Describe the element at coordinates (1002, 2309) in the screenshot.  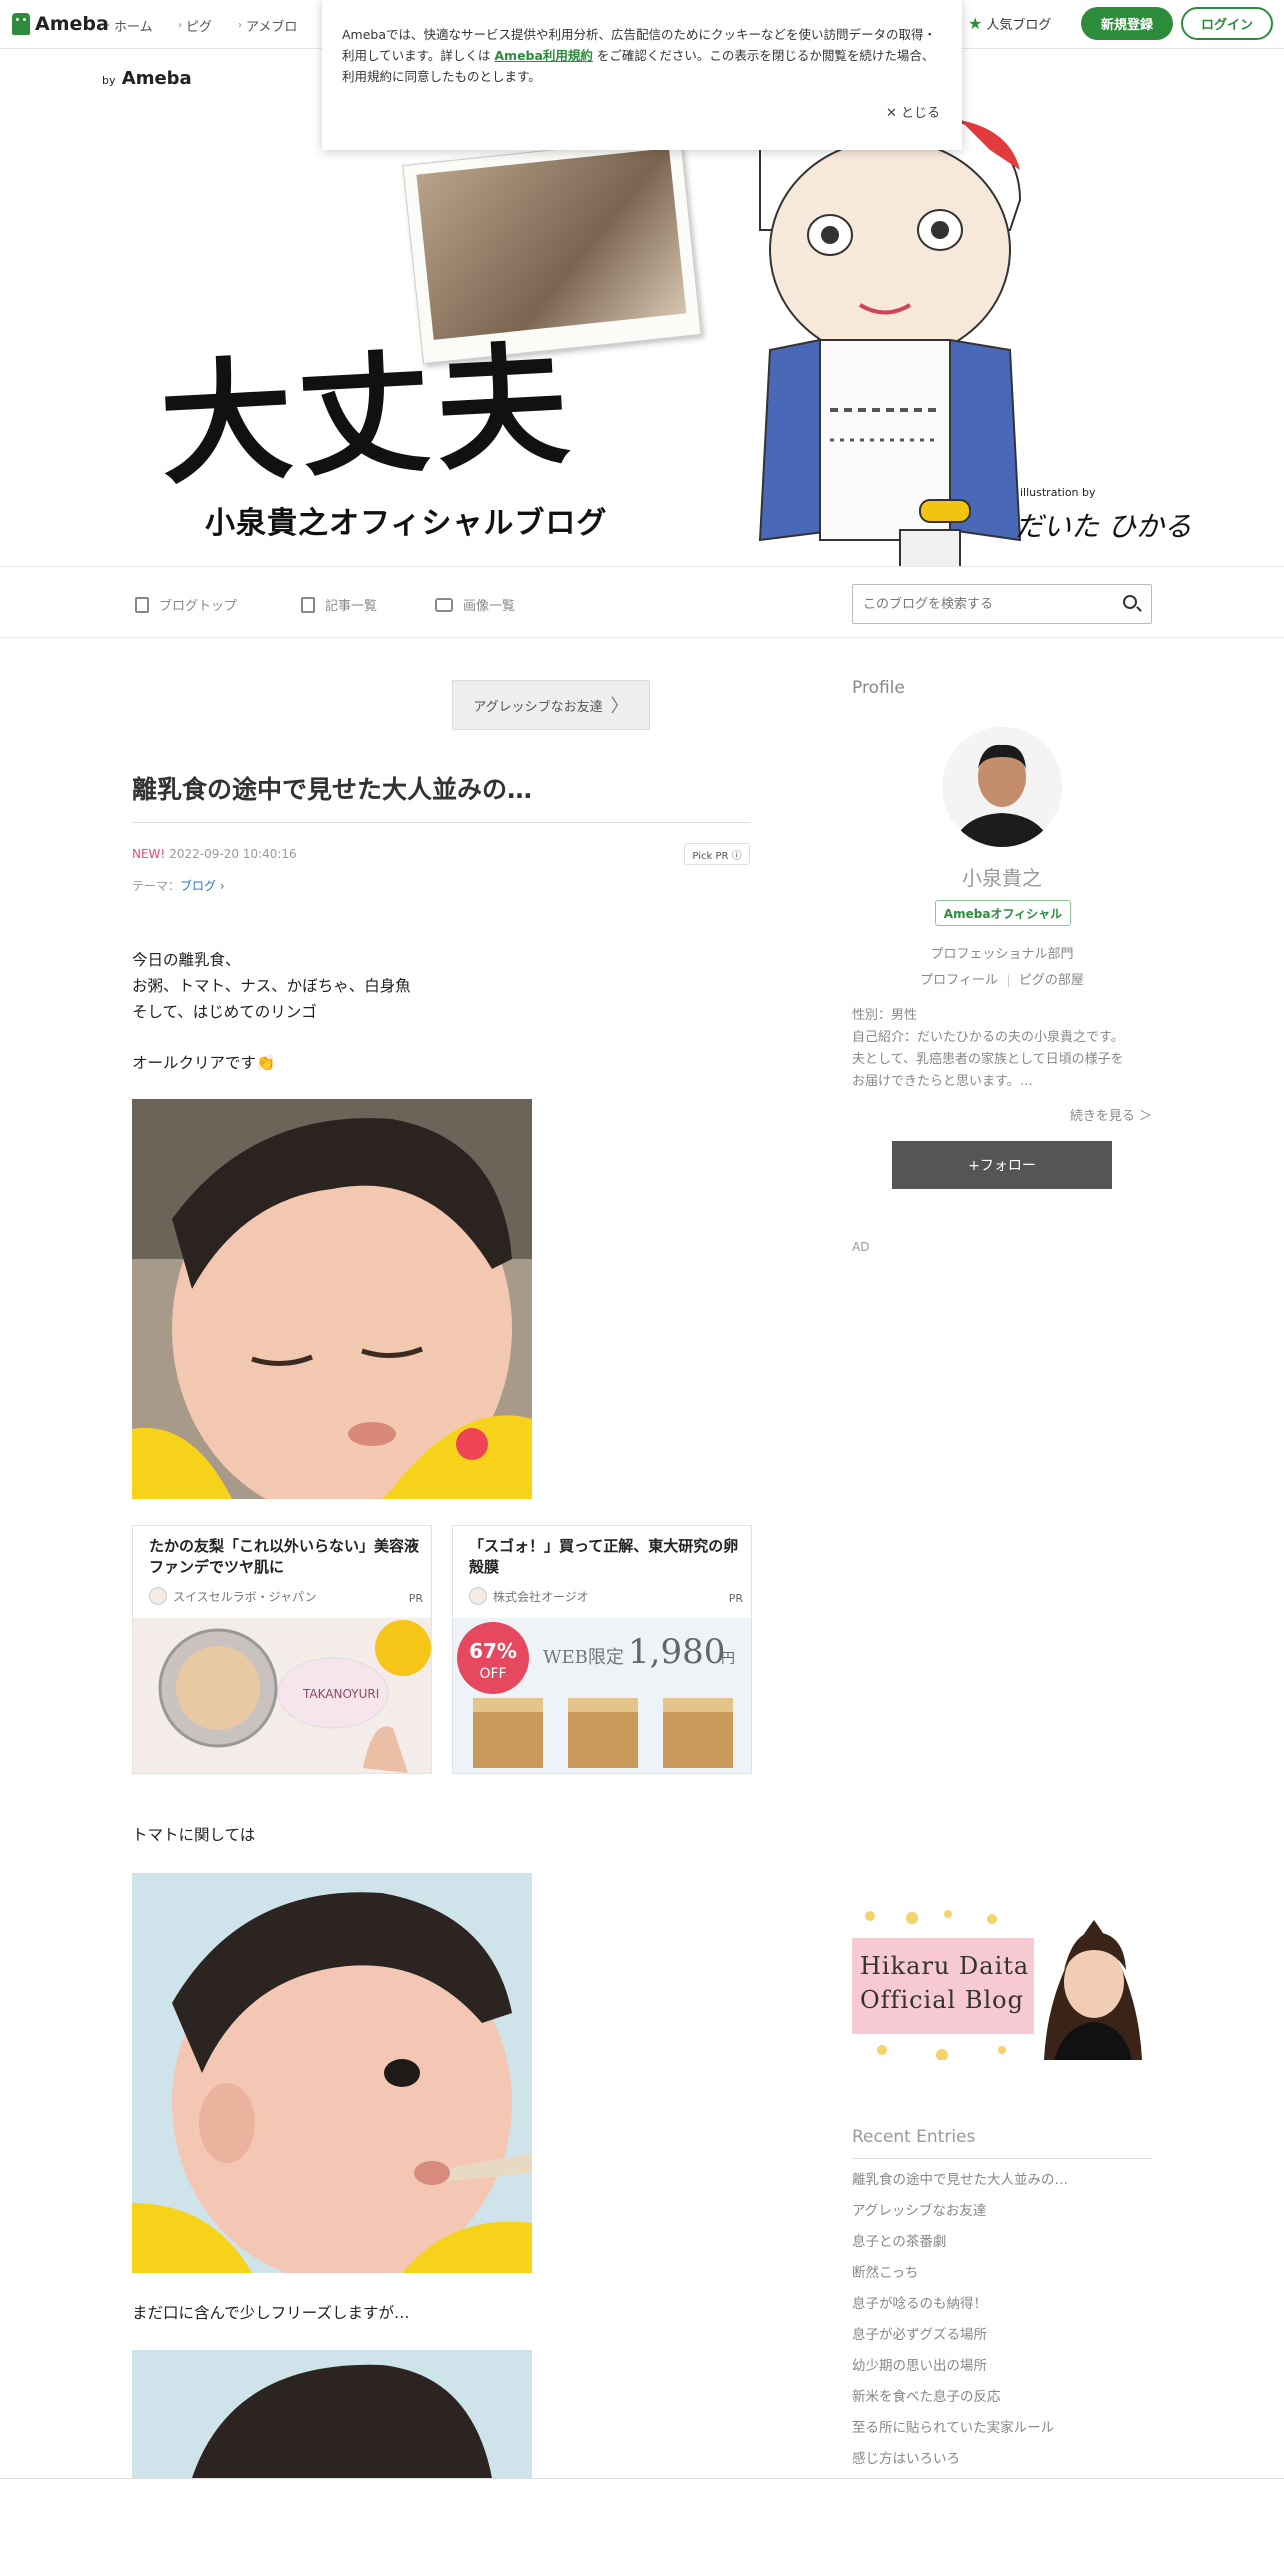
I see `recent-entry-link: 息子が唸るのも納得！` at that location.